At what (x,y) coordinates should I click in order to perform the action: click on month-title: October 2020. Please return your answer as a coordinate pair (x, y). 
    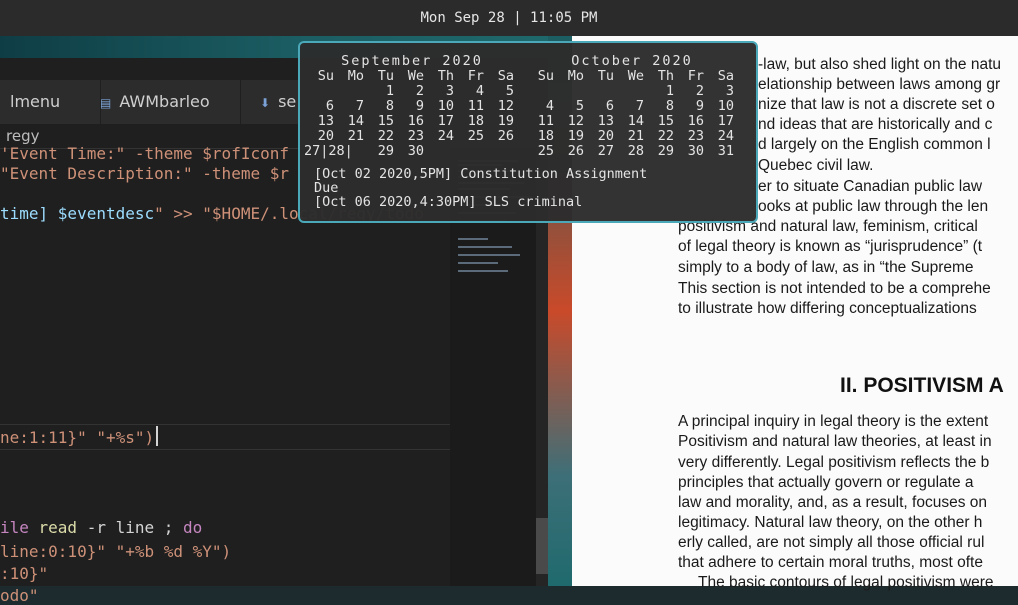
    Looking at the image, I should click on (632, 61).